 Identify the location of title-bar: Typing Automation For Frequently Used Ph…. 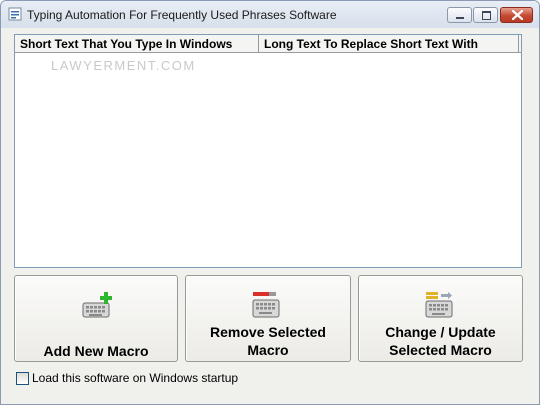
(270, 14).